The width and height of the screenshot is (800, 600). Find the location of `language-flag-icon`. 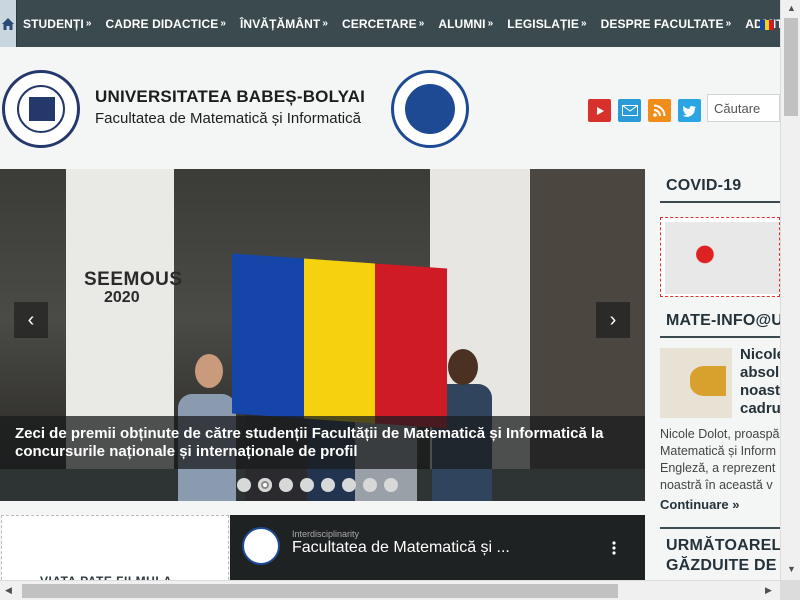

language-flag-icon is located at coordinates (767, 25).